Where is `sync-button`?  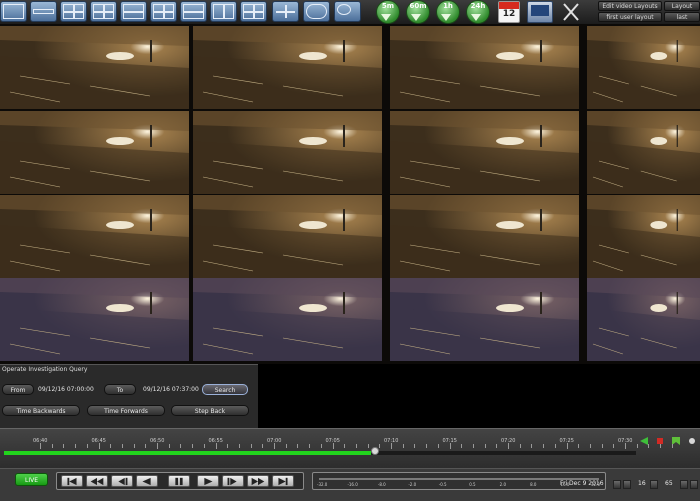
sync-button is located at coordinates (316, 11).